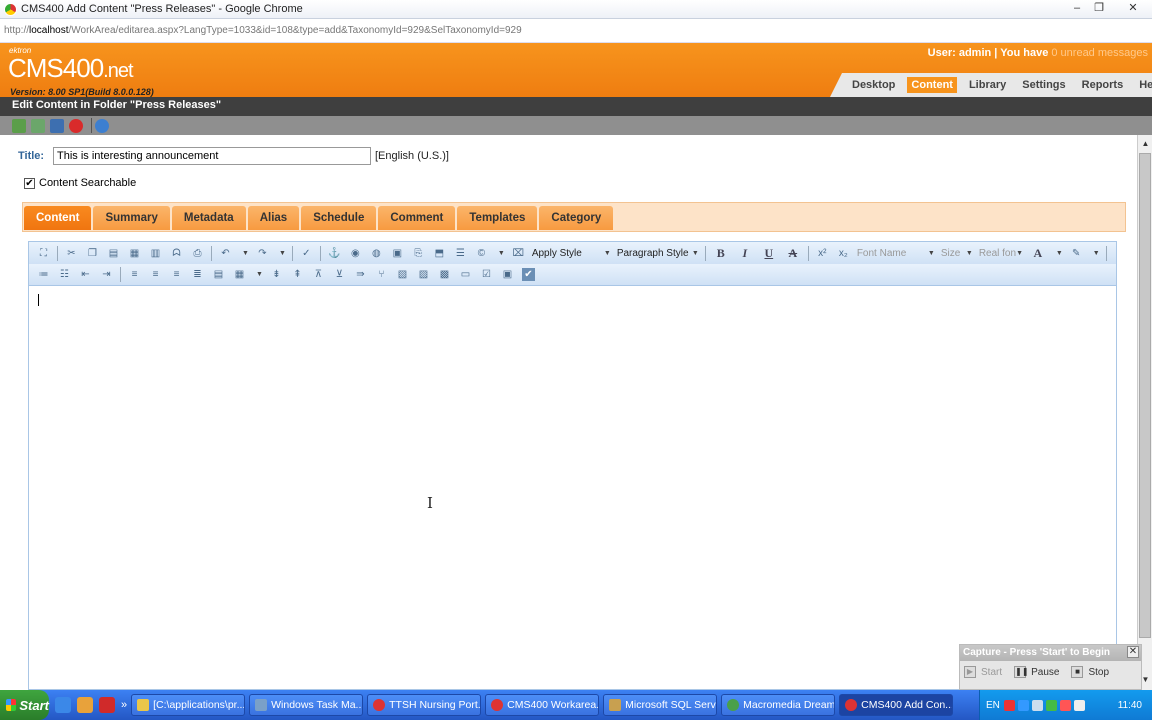 The image size is (1152, 720). What do you see at coordinates (769, 253) in the screenshot?
I see `underline-icon: U` at bounding box center [769, 253].